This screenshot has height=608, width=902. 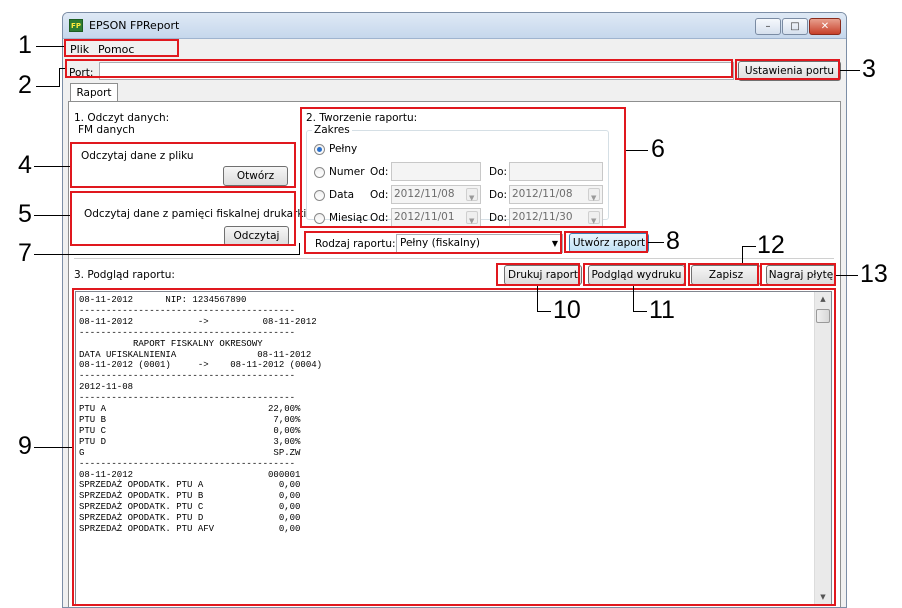 I want to click on menu-bar: Plik Pomoc, so click(x=454, y=49).